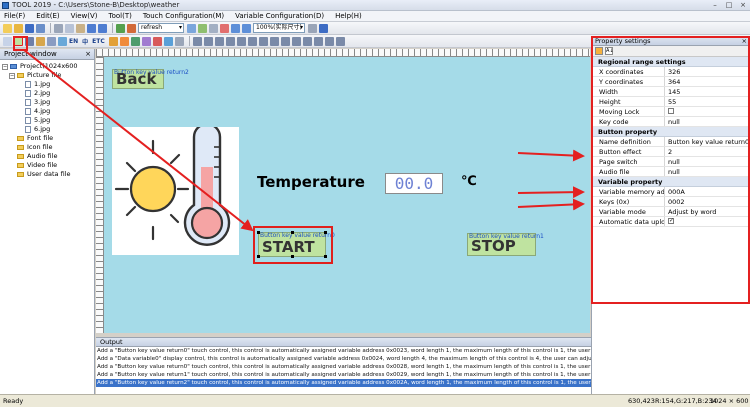 The image size is (750, 407). Describe the element at coordinates (135, 41) in the screenshot. I see `animation-icon` at that location.